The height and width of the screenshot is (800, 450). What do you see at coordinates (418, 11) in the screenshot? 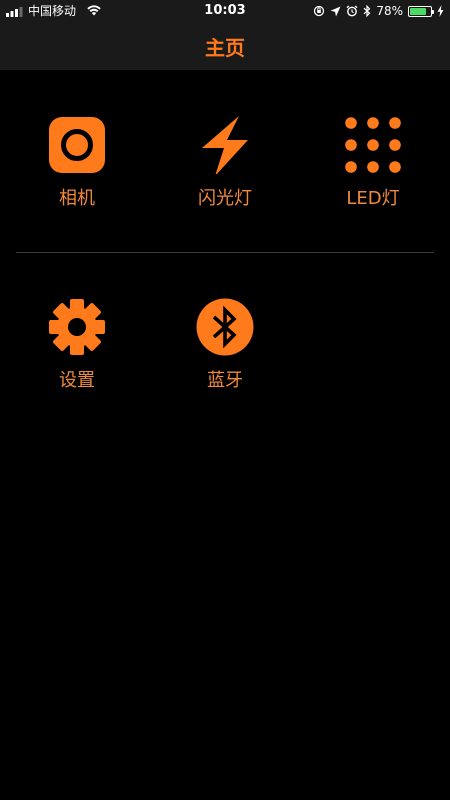
I see `battery-level-fill` at bounding box center [418, 11].